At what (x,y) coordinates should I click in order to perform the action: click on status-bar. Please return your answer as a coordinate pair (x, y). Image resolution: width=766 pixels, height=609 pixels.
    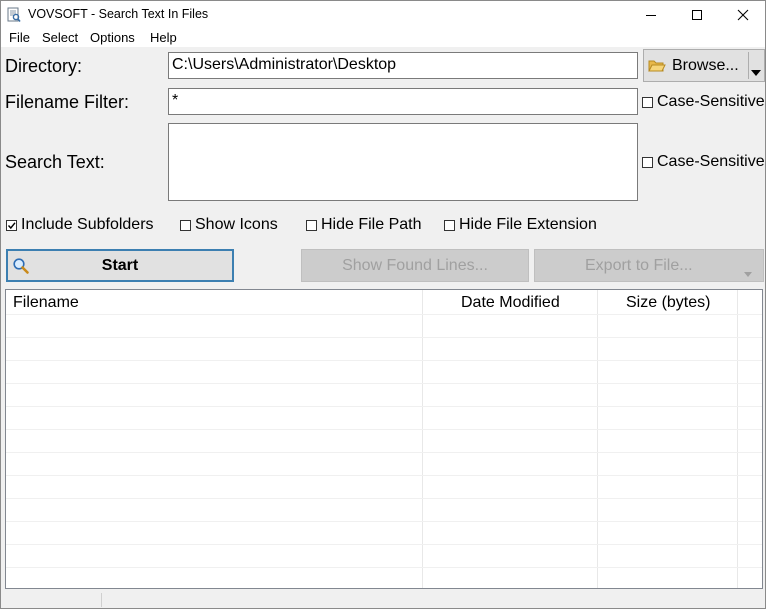
    Looking at the image, I should click on (383, 599).